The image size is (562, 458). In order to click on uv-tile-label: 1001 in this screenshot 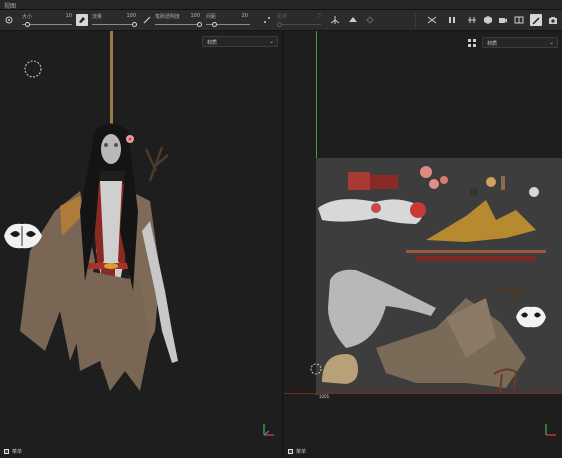, I will do `click(324, 396)`.